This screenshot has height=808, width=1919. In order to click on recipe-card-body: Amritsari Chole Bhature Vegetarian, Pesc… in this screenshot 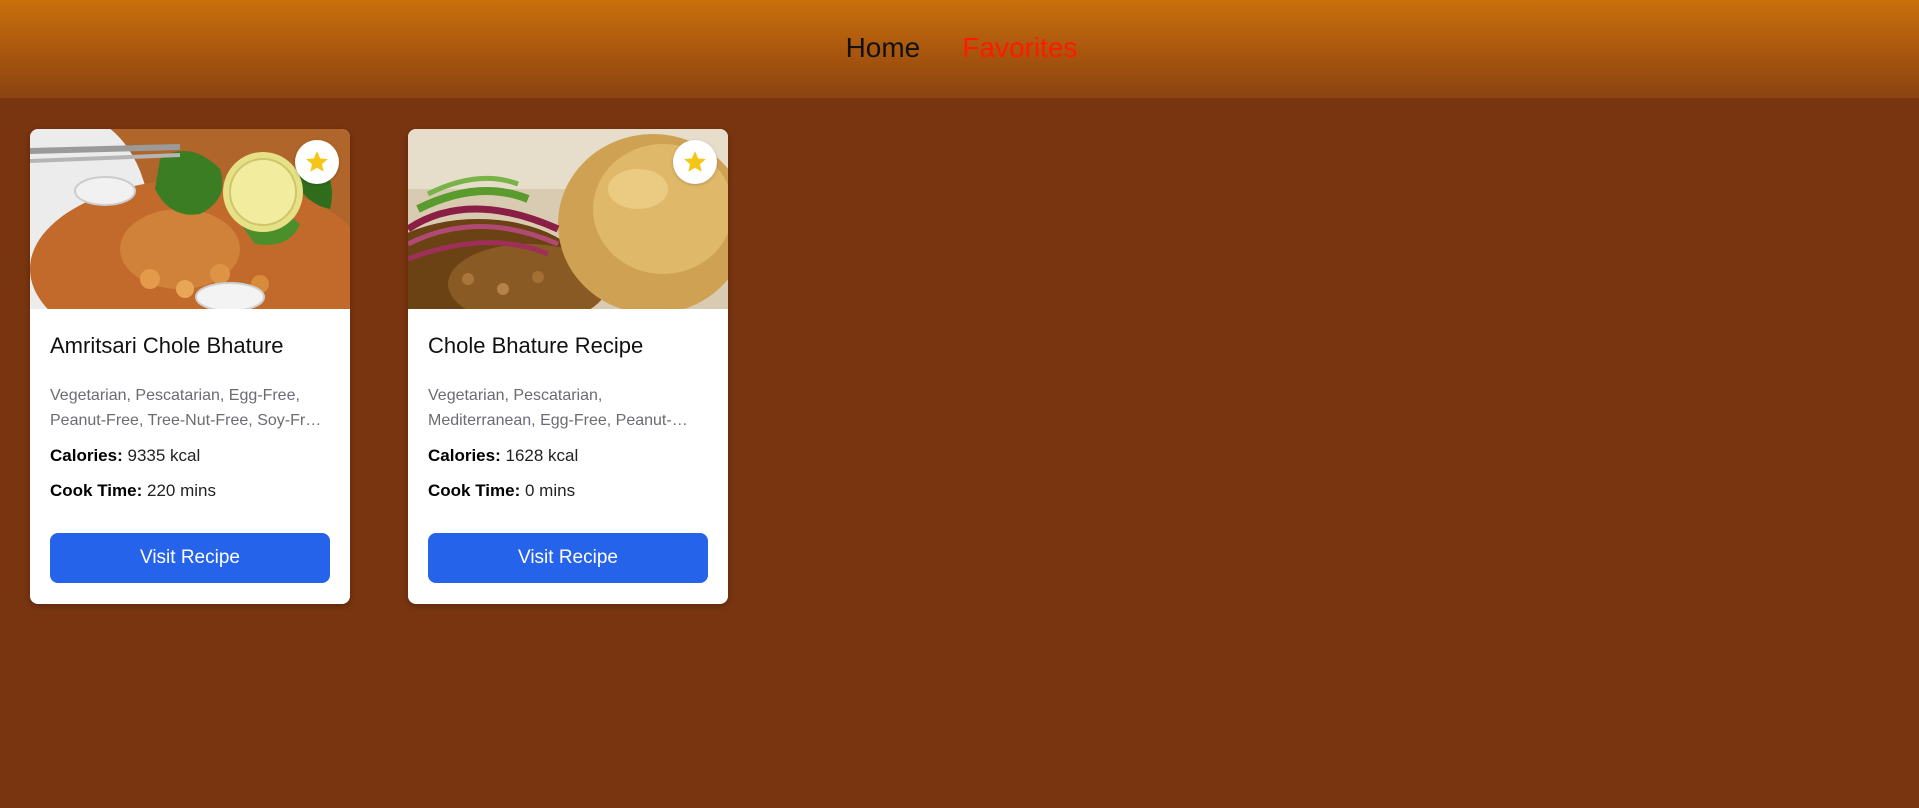, I will do `click(190, 446)`.